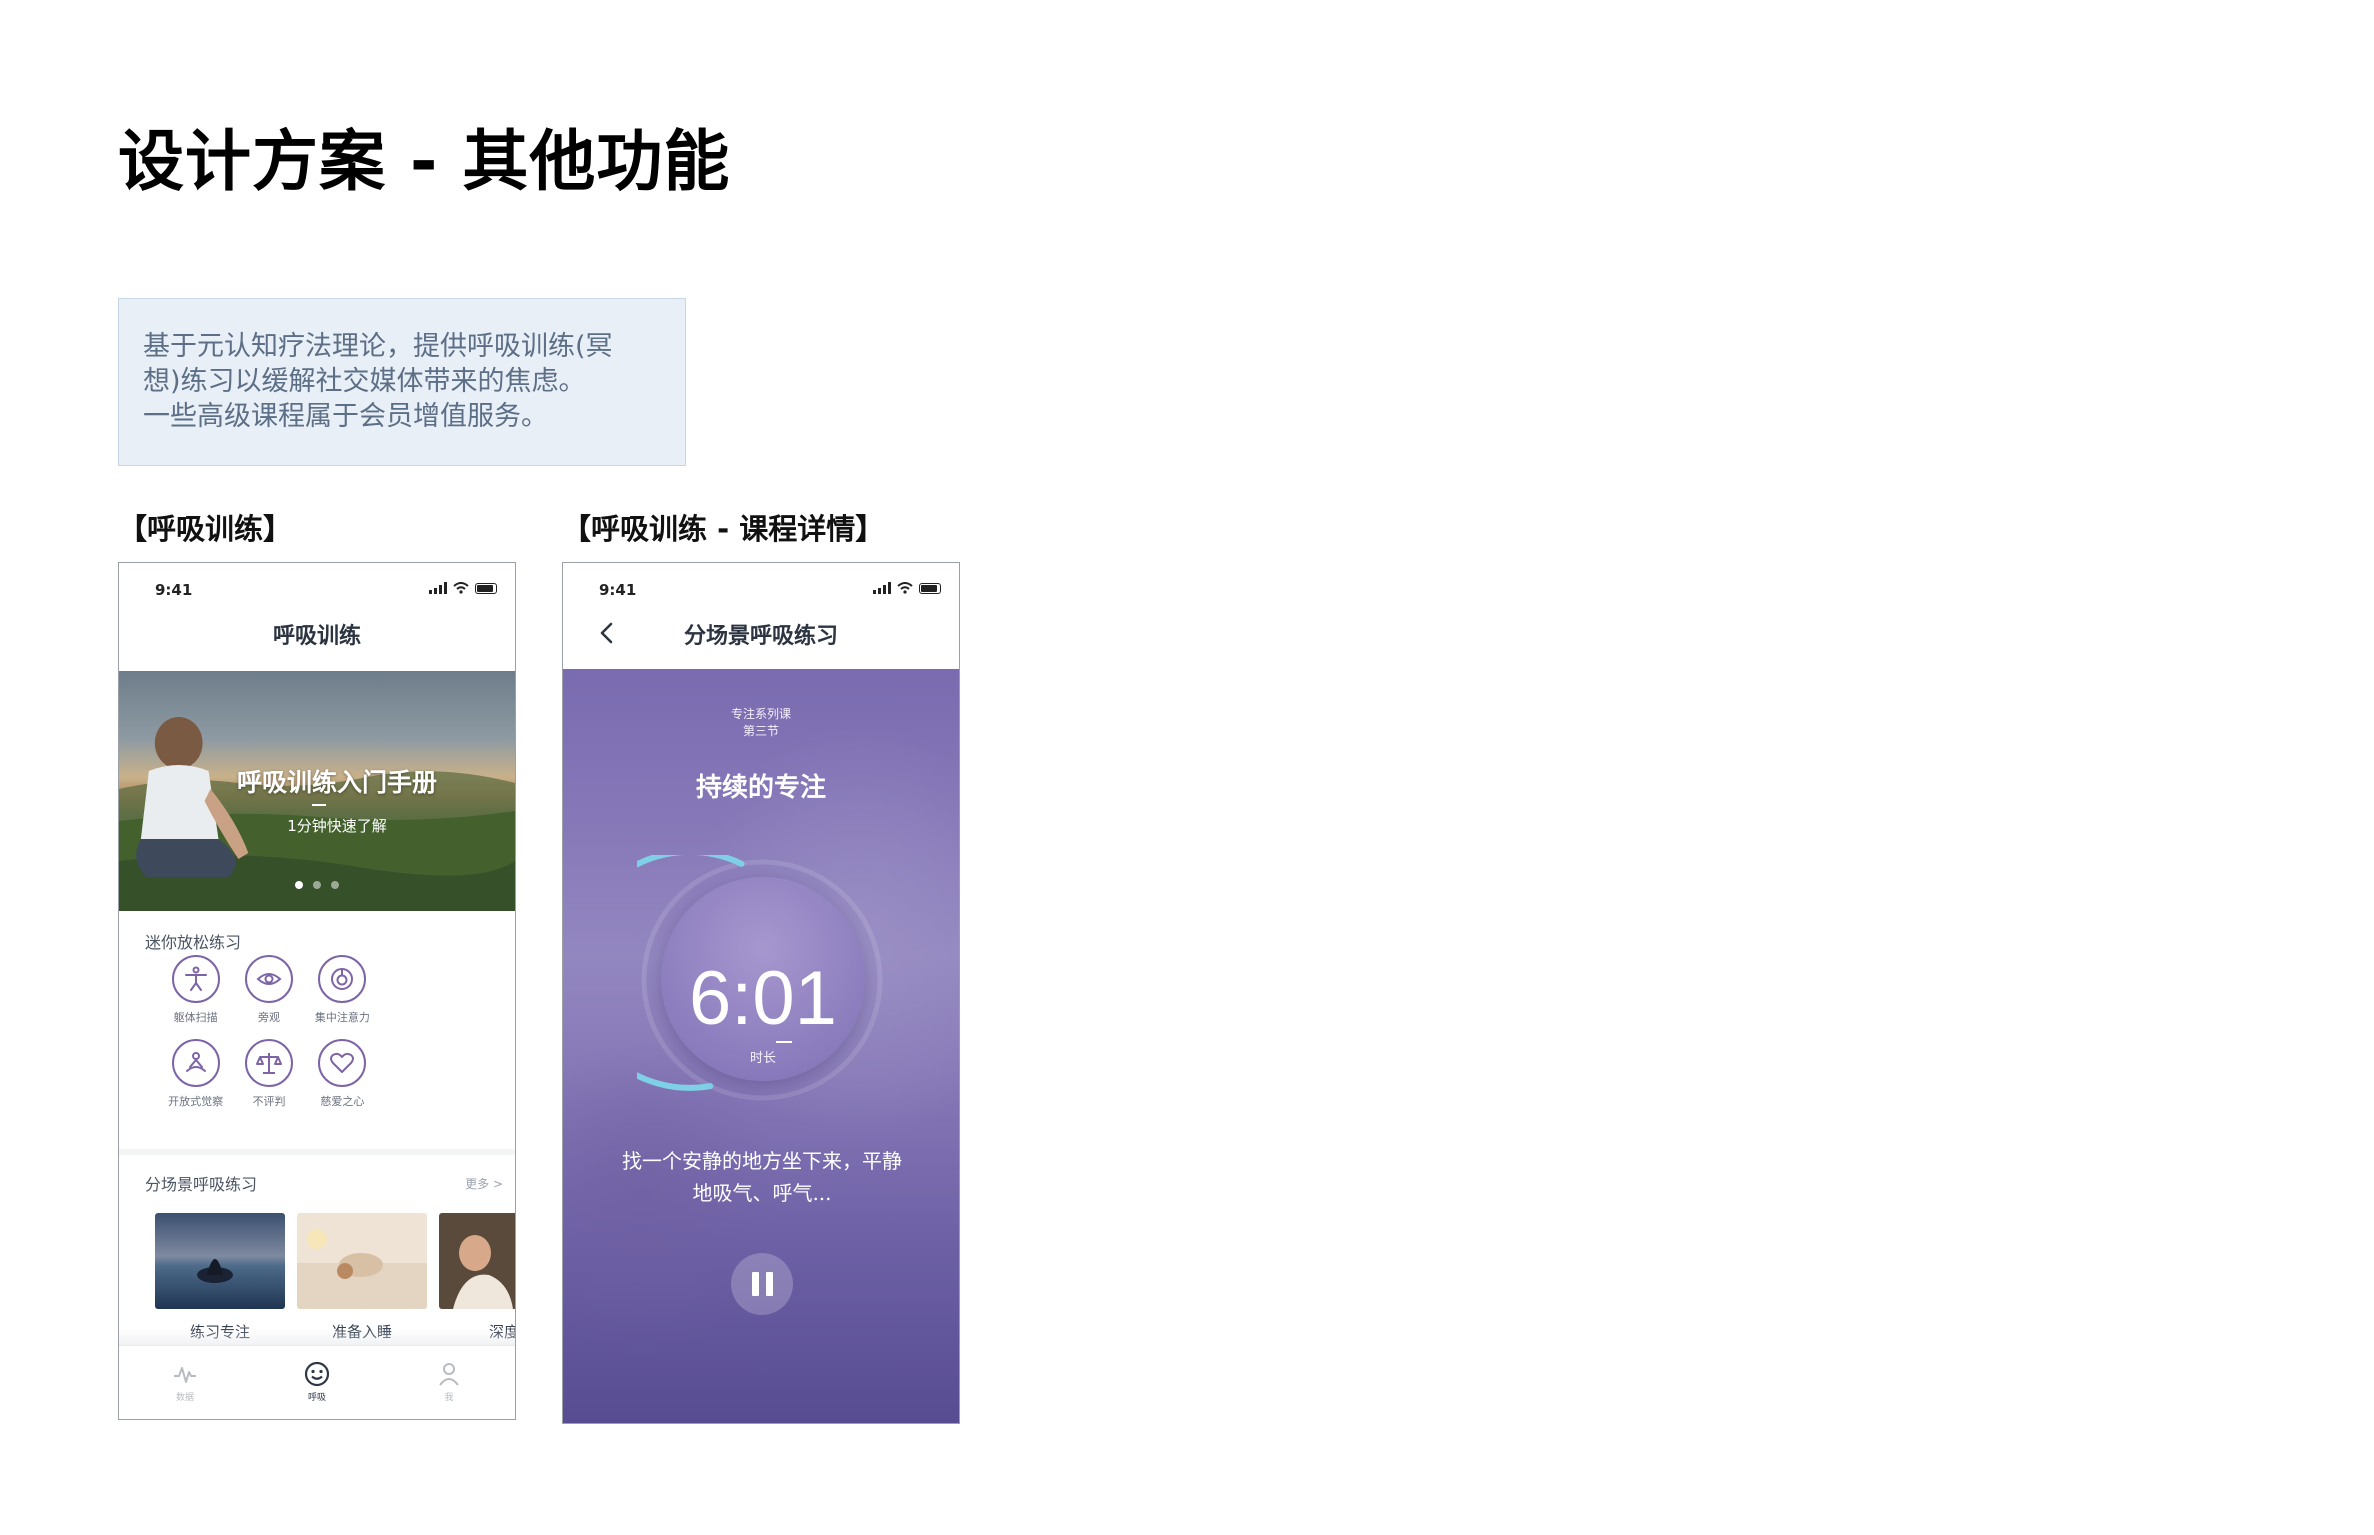 This screenshot has height=1535, width=2374. What do you see at coordinates (760, 788) in the screenshot?
I see `course-title: 持续的专注` at bounding box center [760, 788].